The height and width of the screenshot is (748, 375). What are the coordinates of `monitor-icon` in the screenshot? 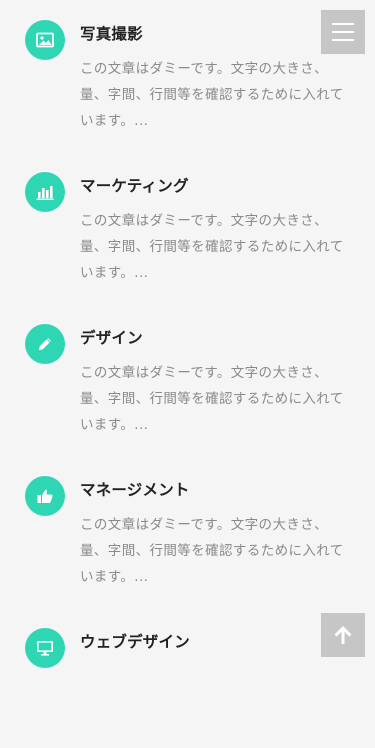 It's located at (45, 648).